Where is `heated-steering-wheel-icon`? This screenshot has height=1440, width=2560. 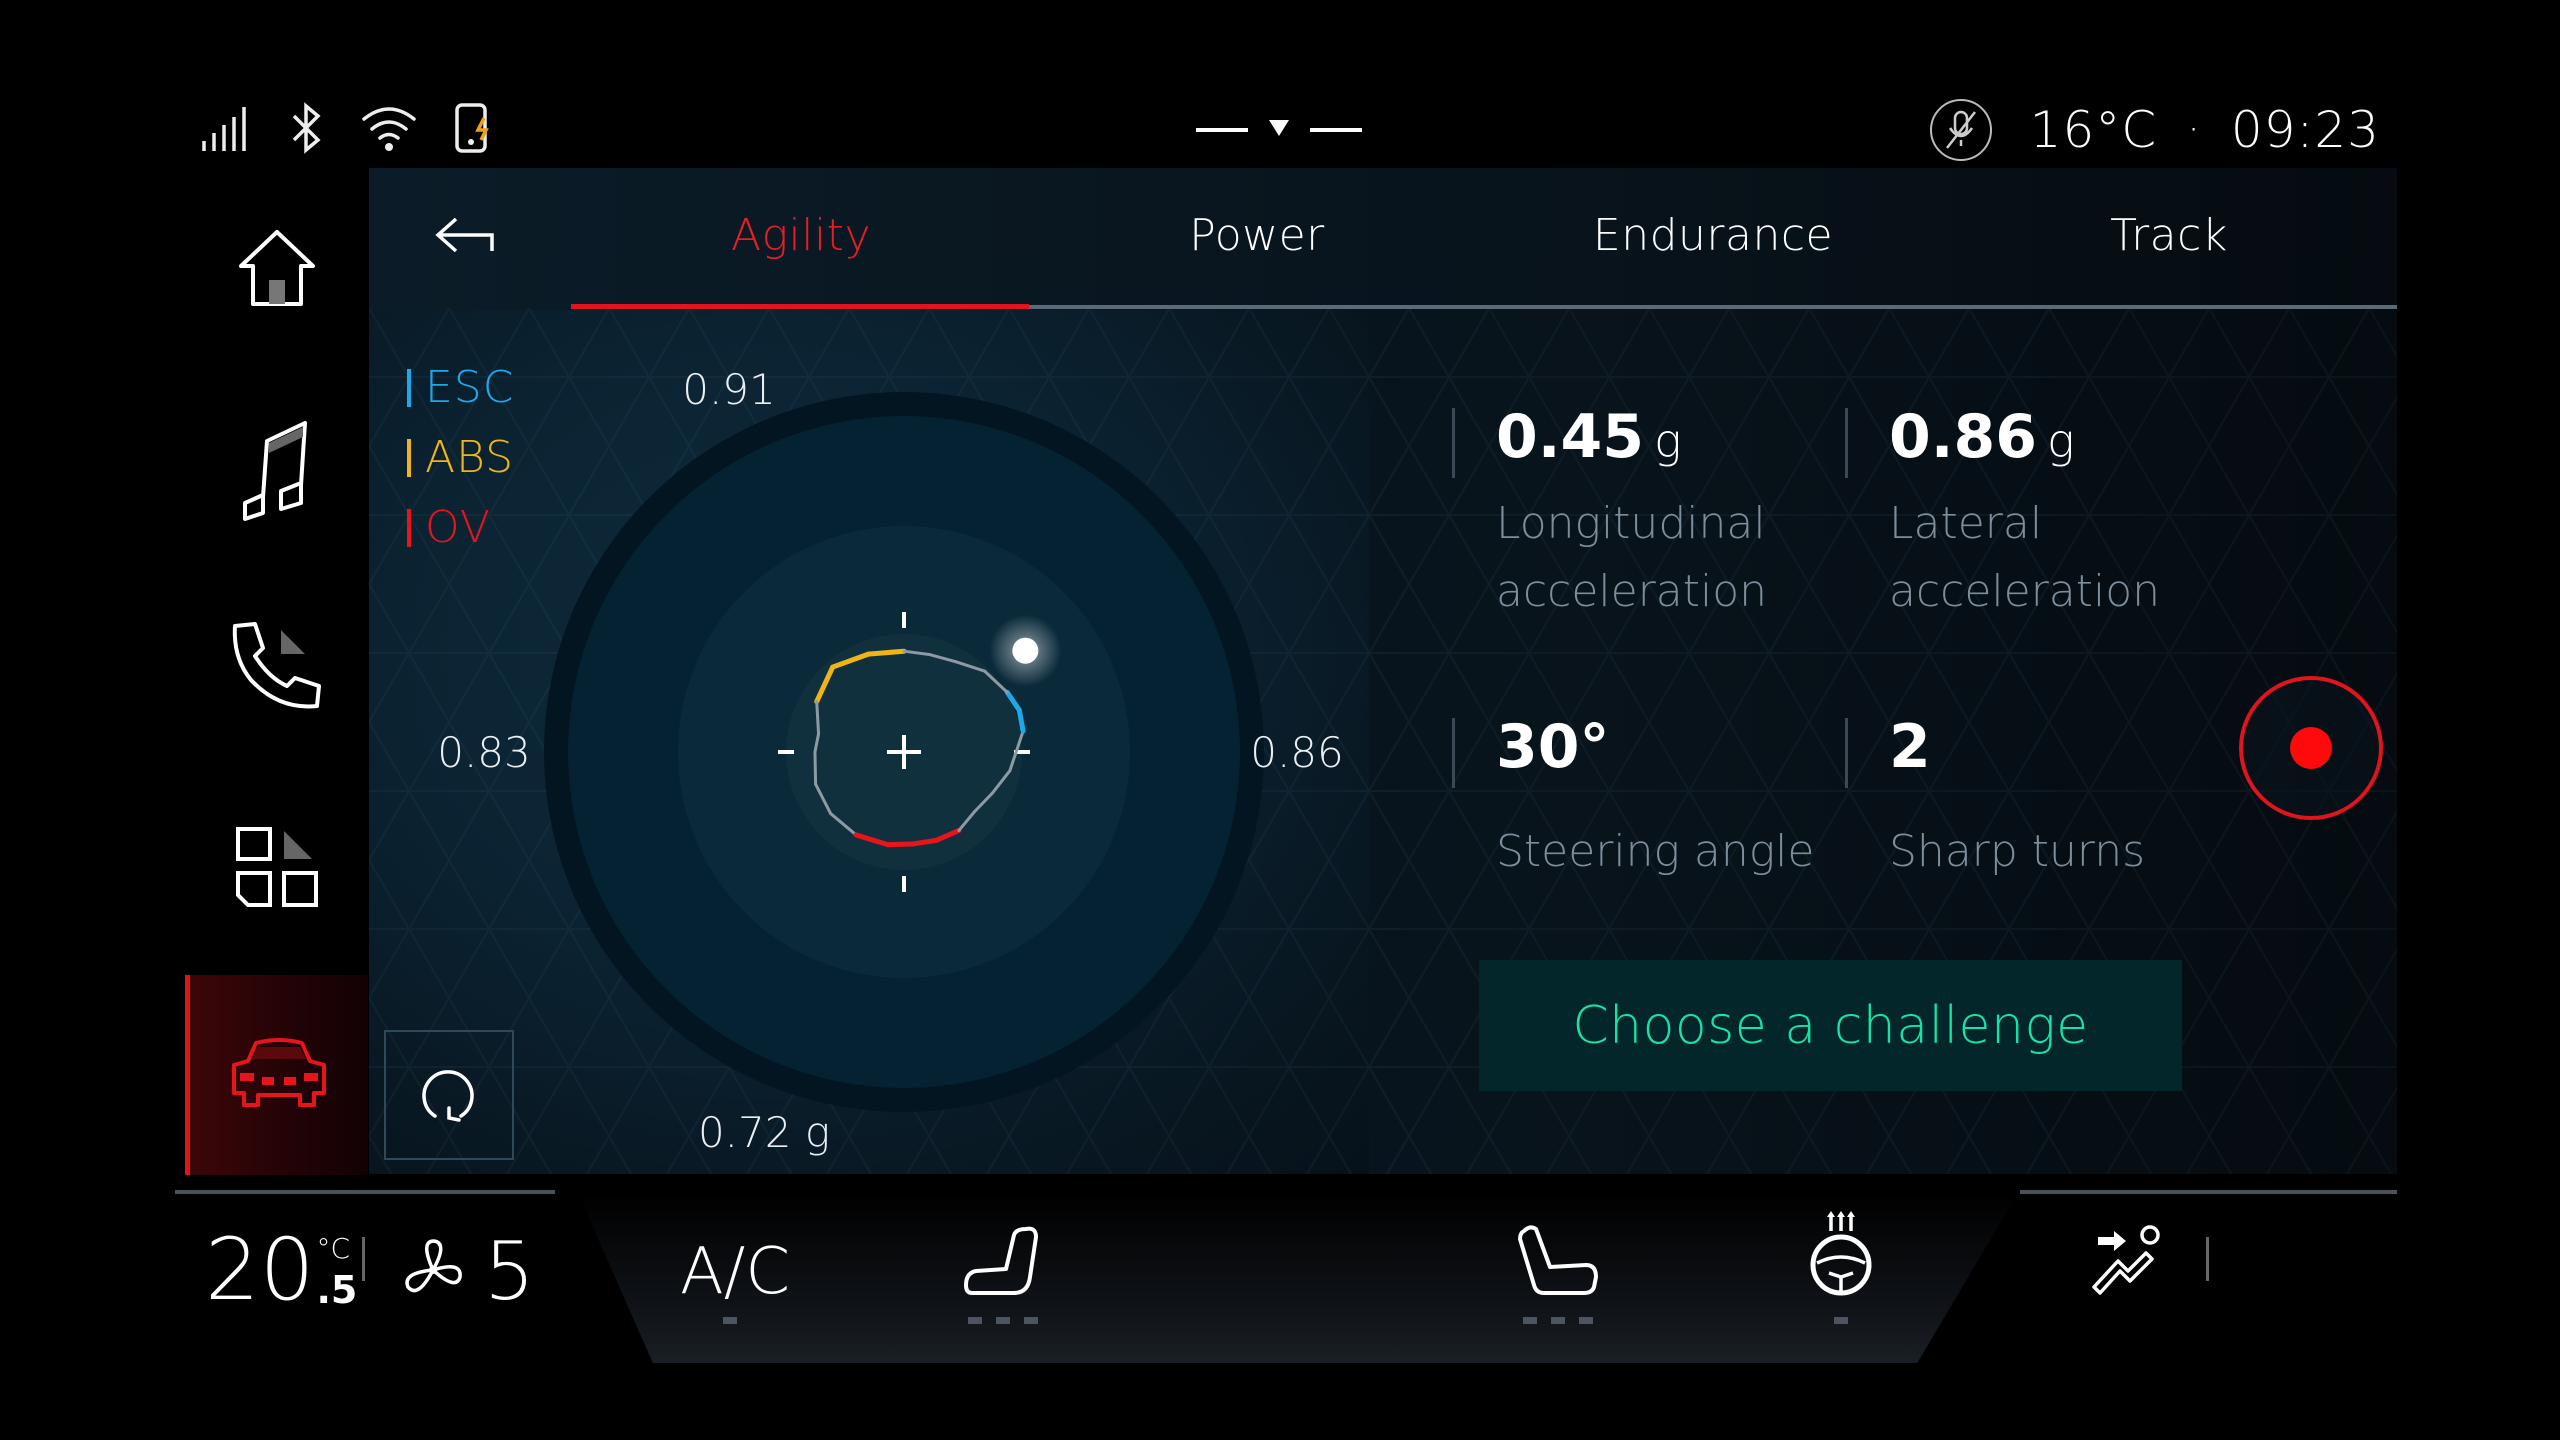 heated-steering-wheel-icon is located at coordinates (1841, 1256).